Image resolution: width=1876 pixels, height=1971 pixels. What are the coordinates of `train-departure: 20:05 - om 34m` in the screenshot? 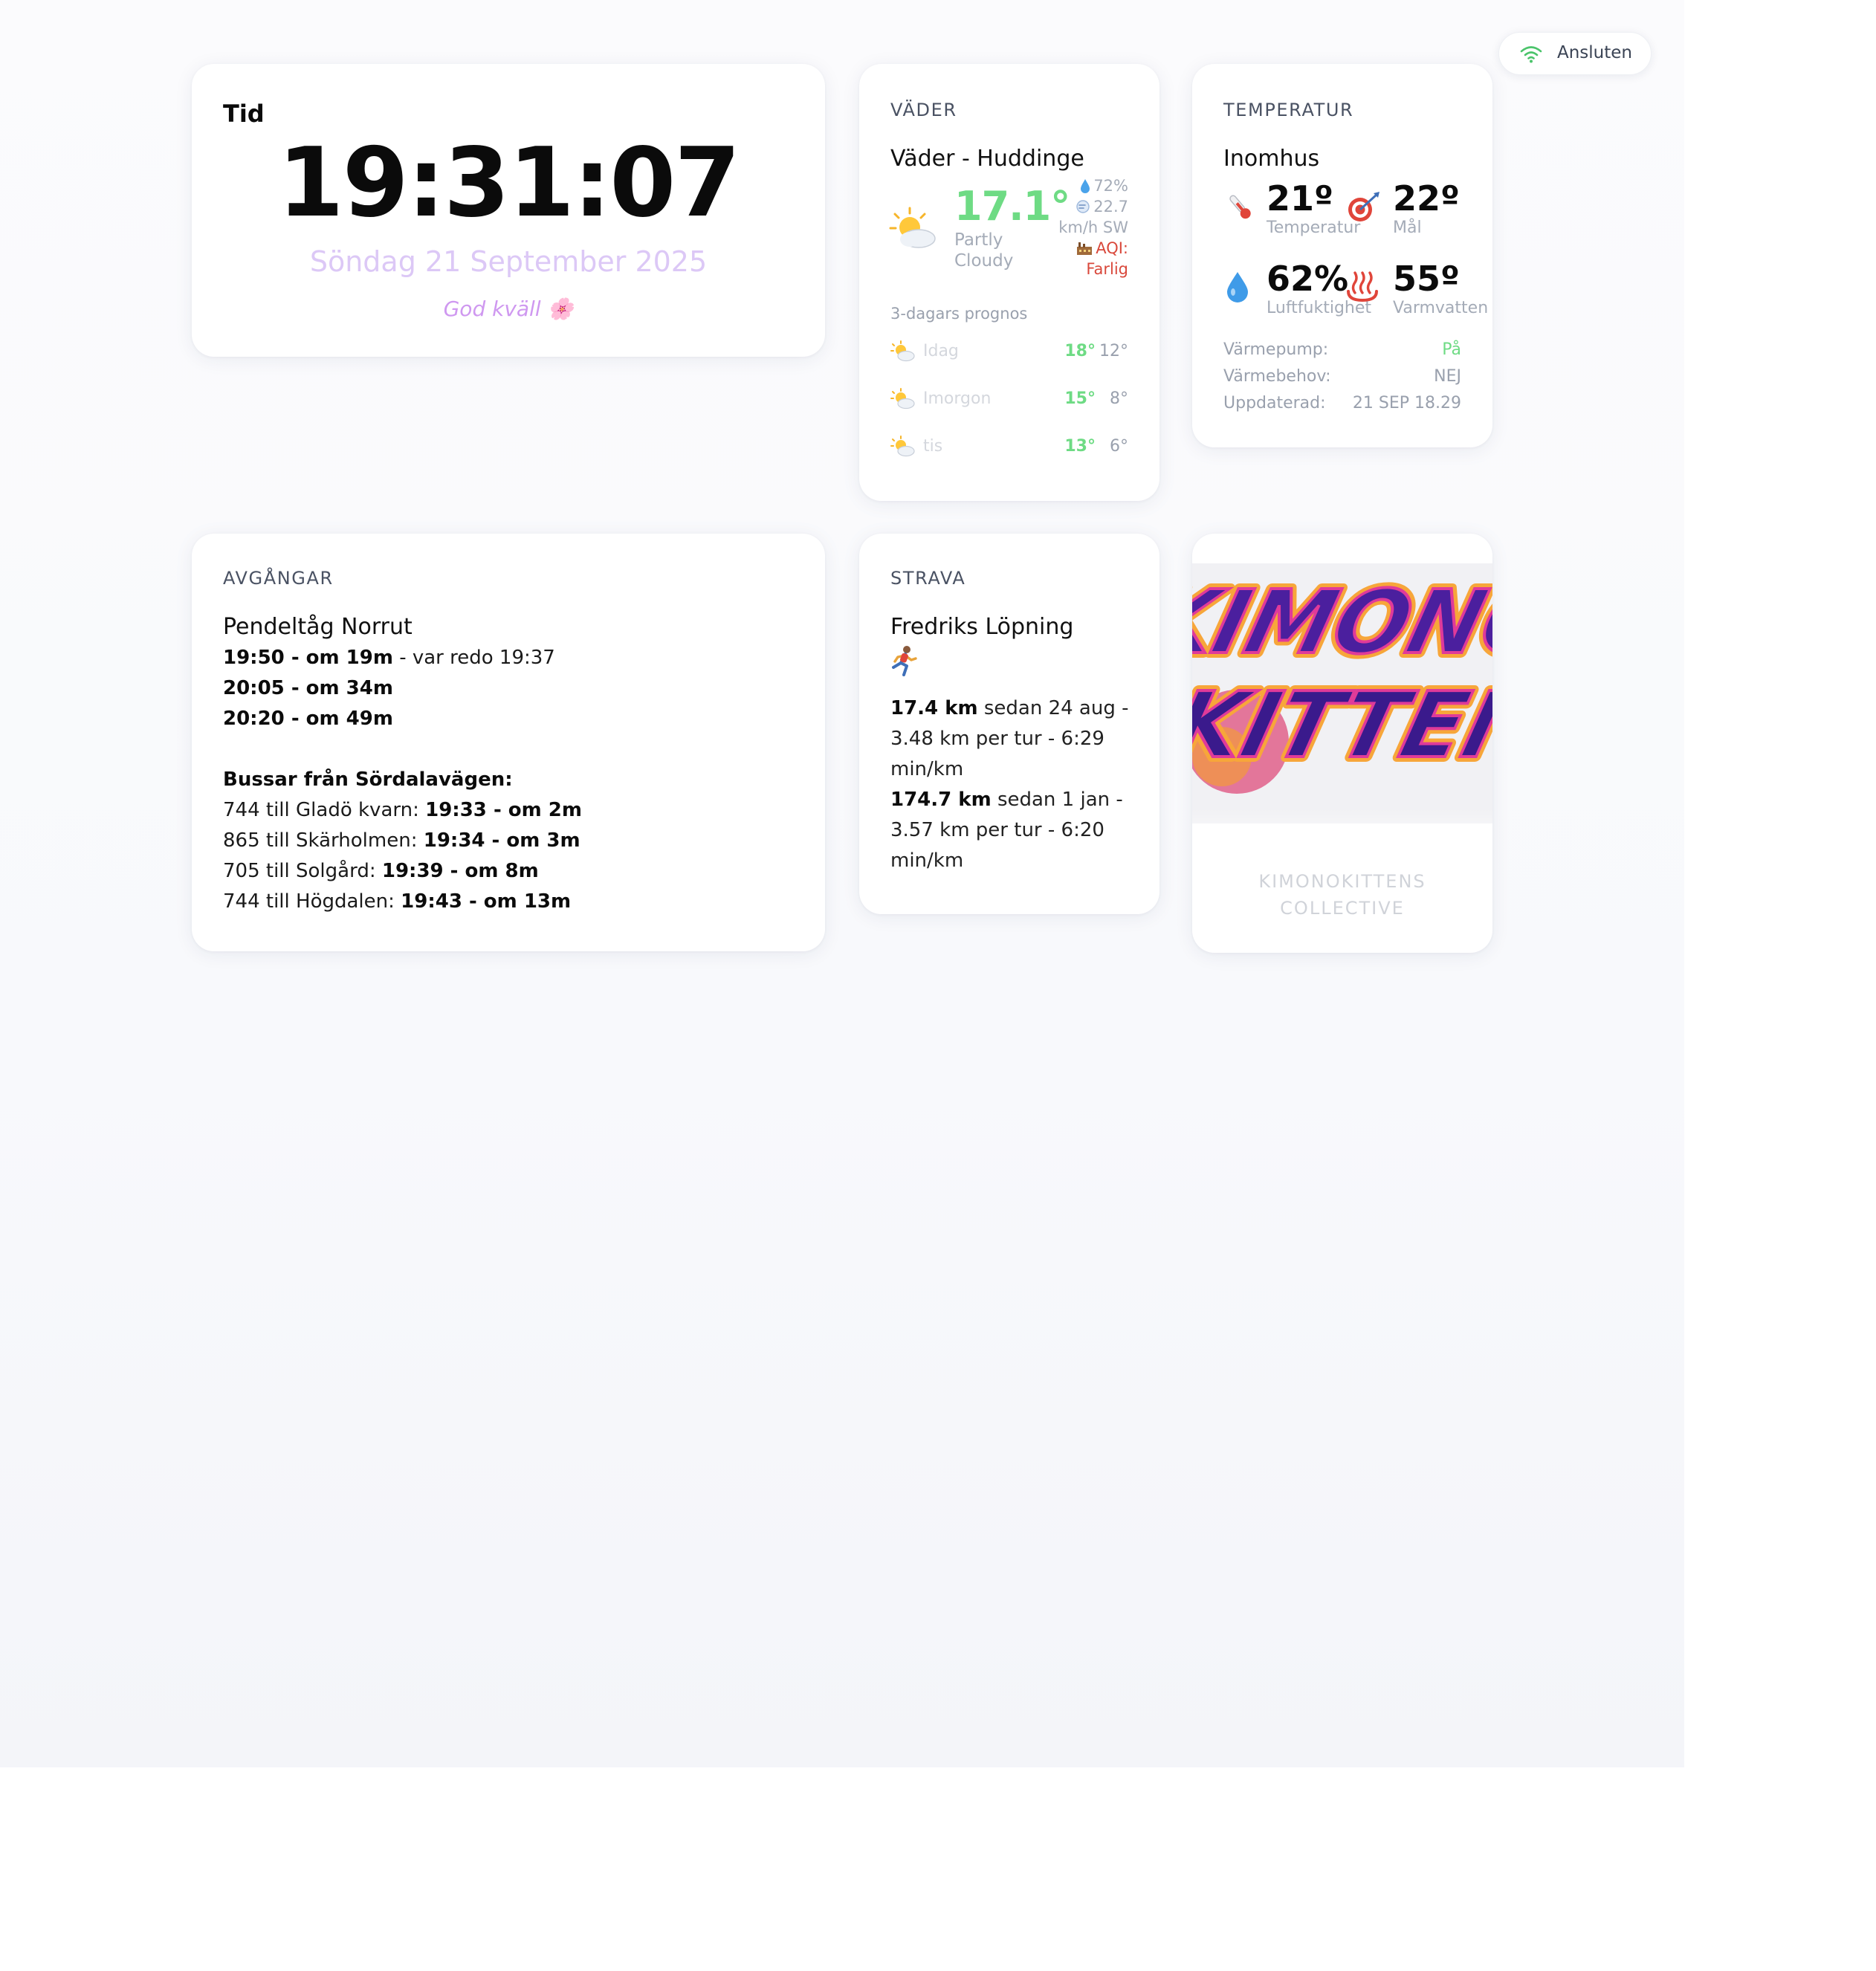 It's located at (308, 688).